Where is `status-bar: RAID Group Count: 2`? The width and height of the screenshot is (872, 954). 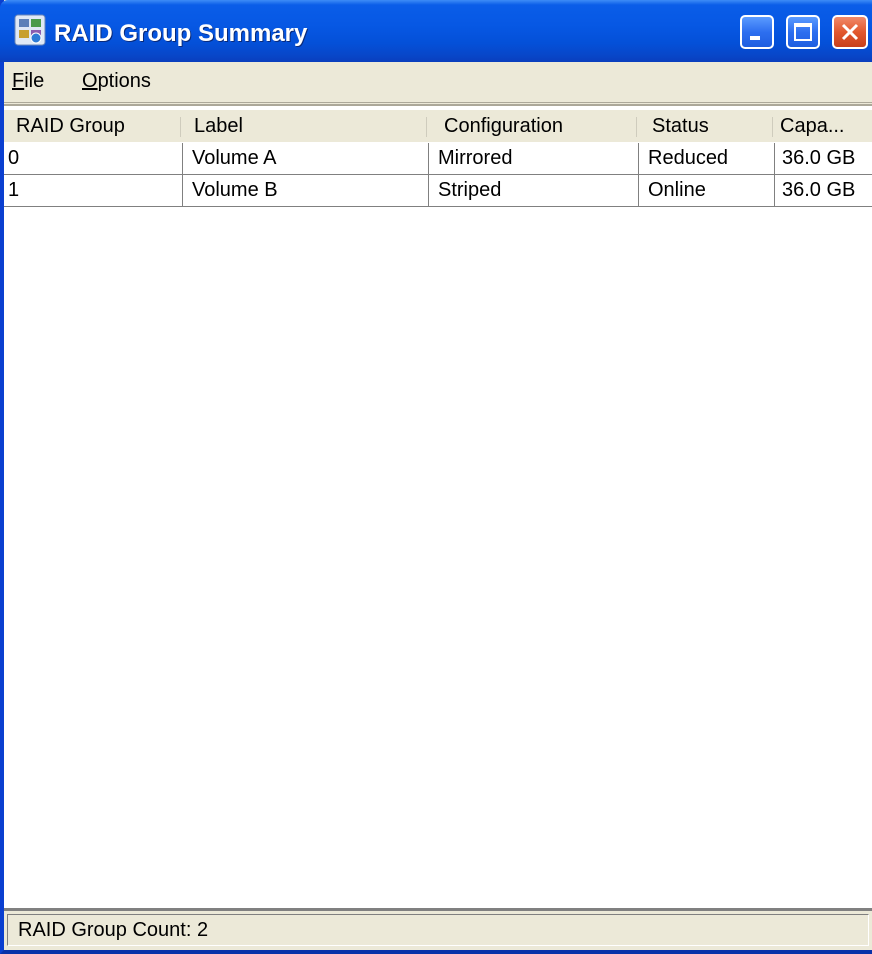 status-bar: RAID Group Count: 2 is located at coordinates (438, 929).